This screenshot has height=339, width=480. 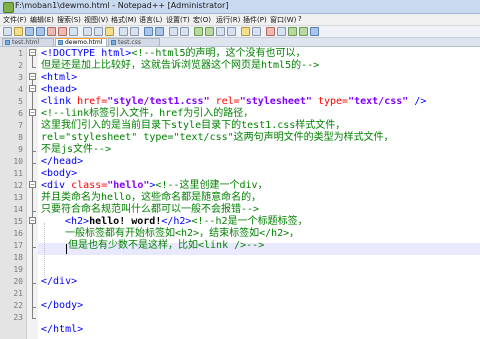 What do you see at coordinates (202, 20) in the screenshot?
I see `menu-macro: 宏(O)` at bounding box center [202, 20].